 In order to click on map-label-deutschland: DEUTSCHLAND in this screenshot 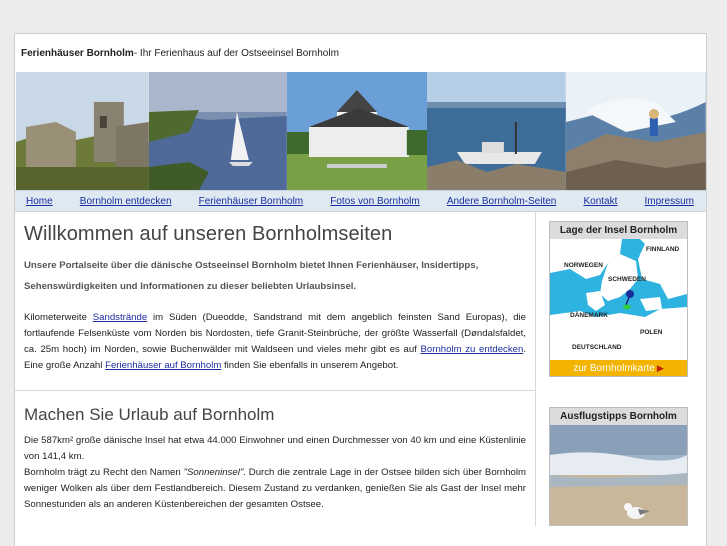, I will do `click(597, 347)`.